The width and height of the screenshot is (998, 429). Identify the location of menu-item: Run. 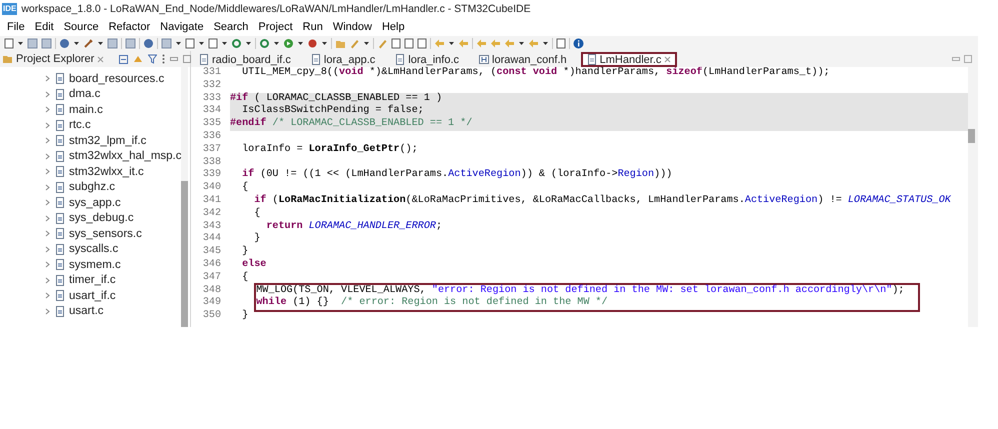
(313, 27).